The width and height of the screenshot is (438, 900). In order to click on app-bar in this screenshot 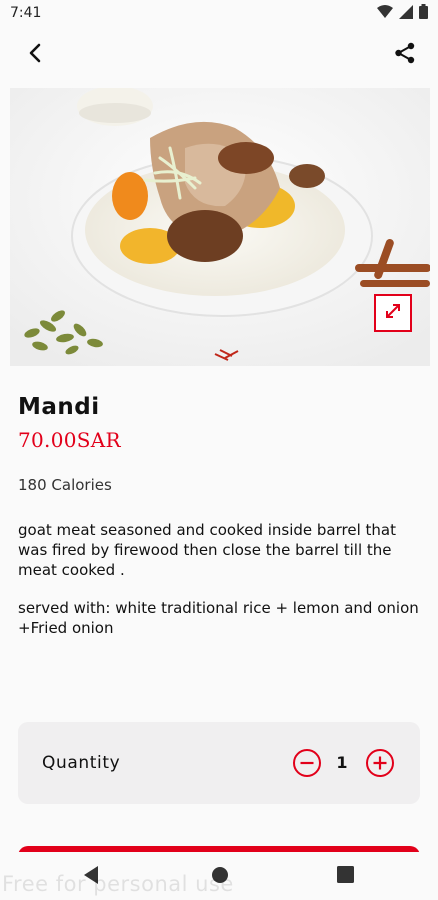, I will do `click(219, 56)`.